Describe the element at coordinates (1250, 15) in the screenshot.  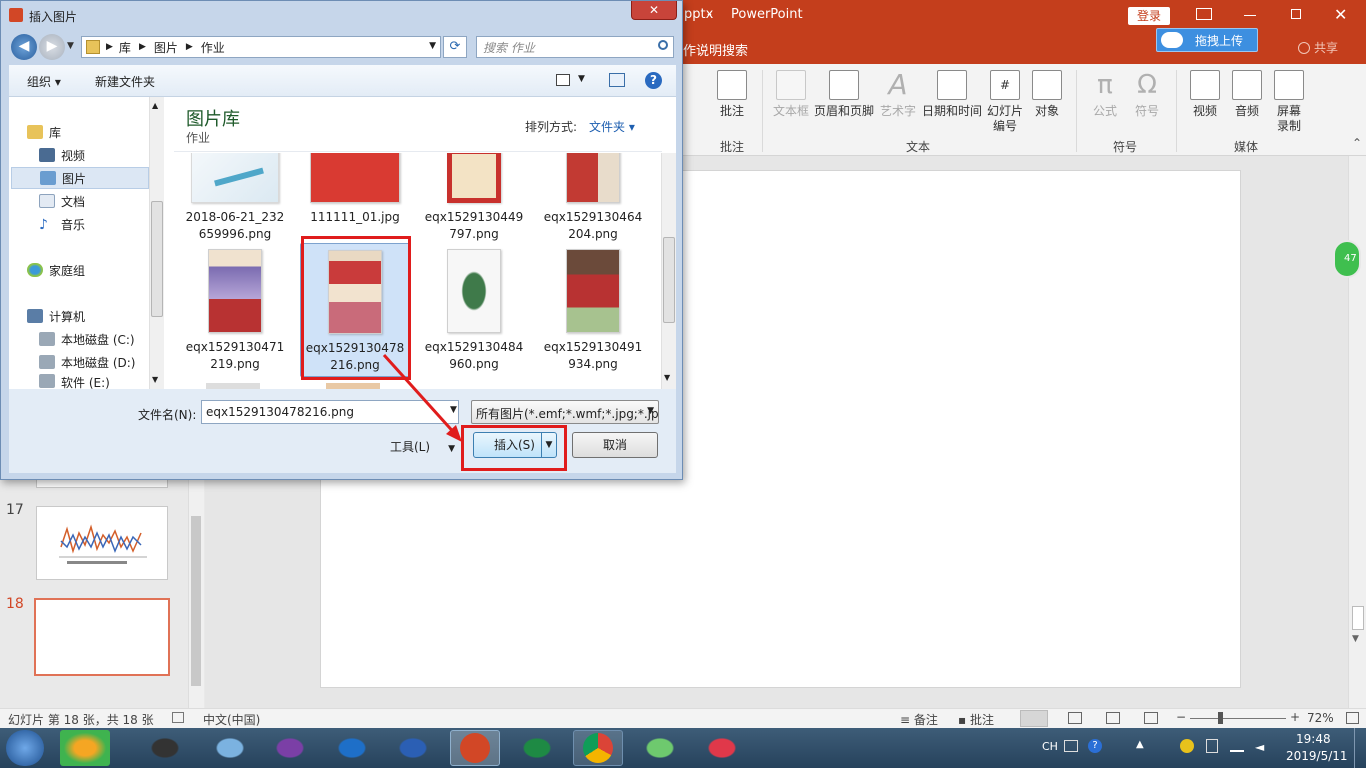
I see `minimize-icon` at that location.